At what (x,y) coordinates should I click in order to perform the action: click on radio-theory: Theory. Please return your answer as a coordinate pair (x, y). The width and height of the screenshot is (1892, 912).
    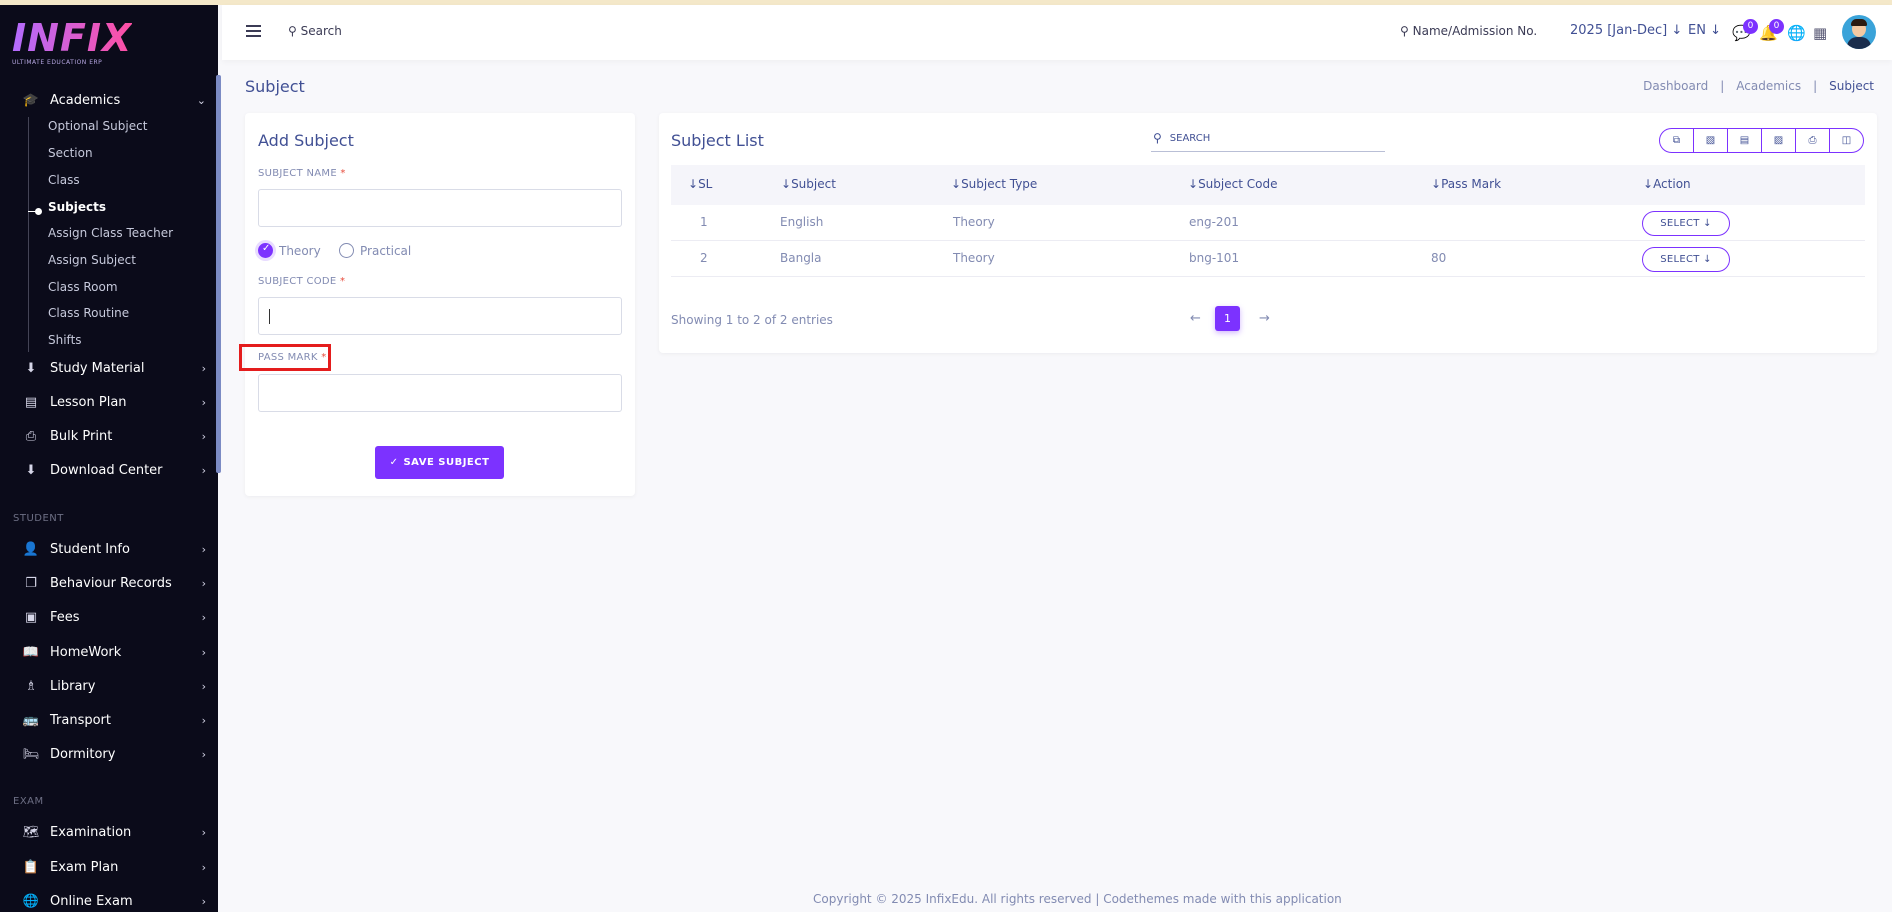
    Looking at the image, I should click on (289, 250).